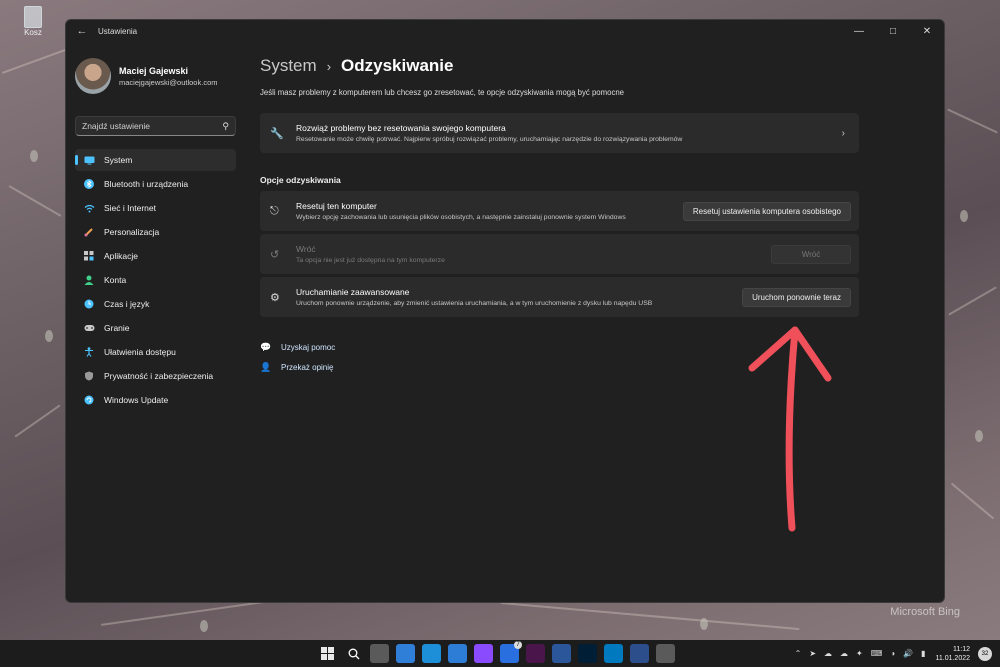 The image size is (1000, 667). I want to click on settings-taskbar-icon, so click(665, 653).